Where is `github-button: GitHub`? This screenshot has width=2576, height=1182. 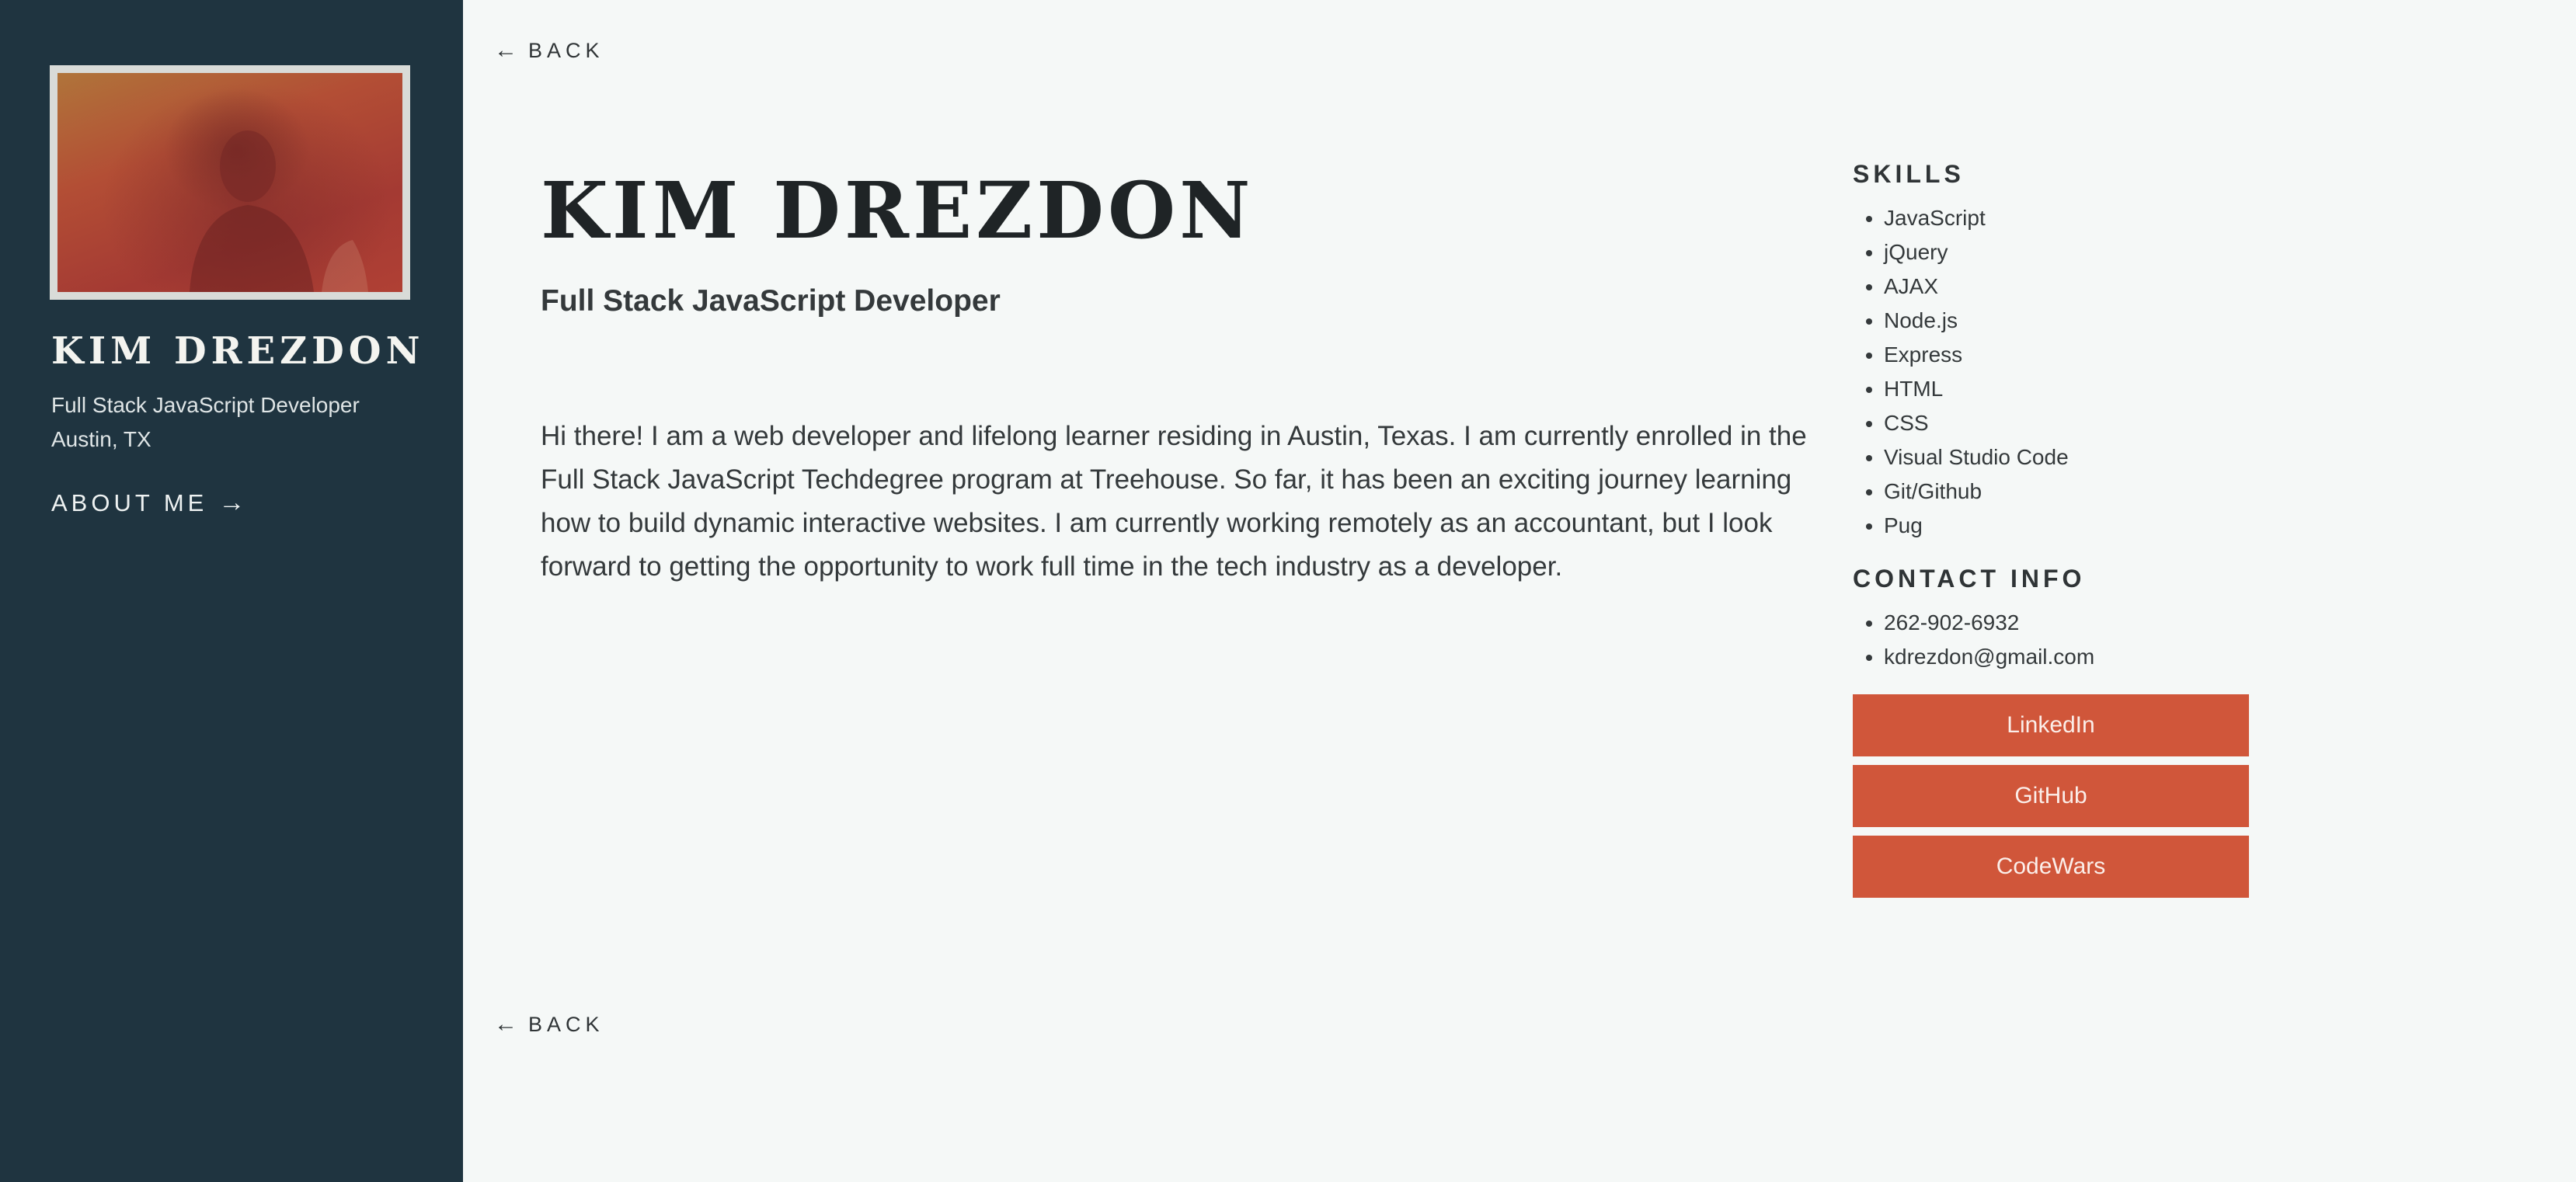 github-button: GitHub is located at coordinates (2051, 796).